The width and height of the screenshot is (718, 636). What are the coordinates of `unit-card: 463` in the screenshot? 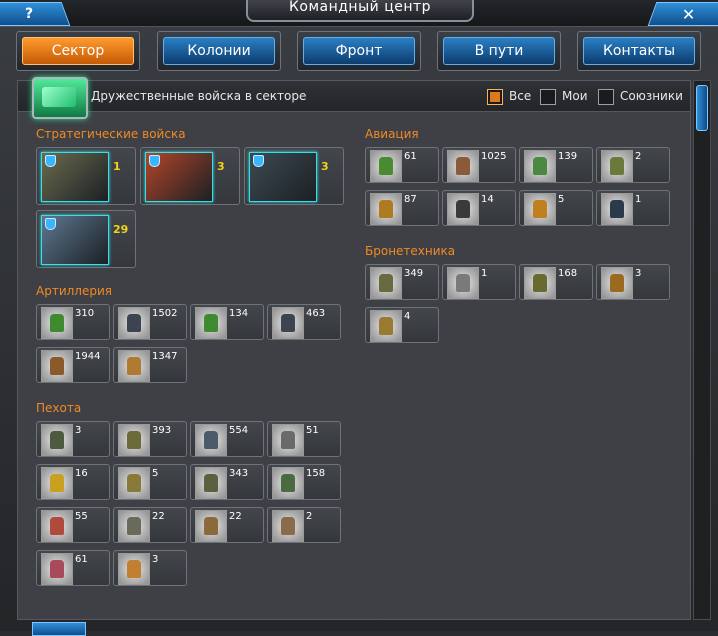 It's located at (304, 322).